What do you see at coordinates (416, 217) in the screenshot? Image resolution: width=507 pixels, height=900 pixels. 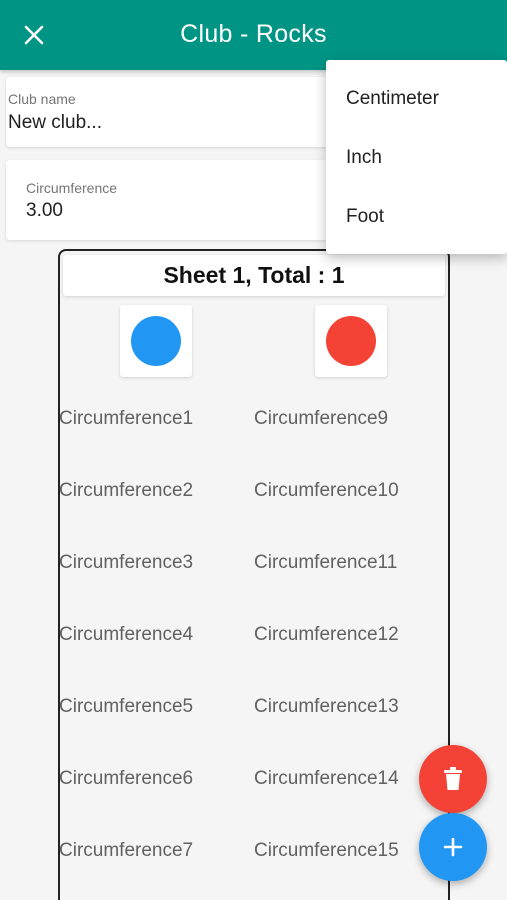 I see `menu-item-foot: Foot` at bounding box center [416, 217].